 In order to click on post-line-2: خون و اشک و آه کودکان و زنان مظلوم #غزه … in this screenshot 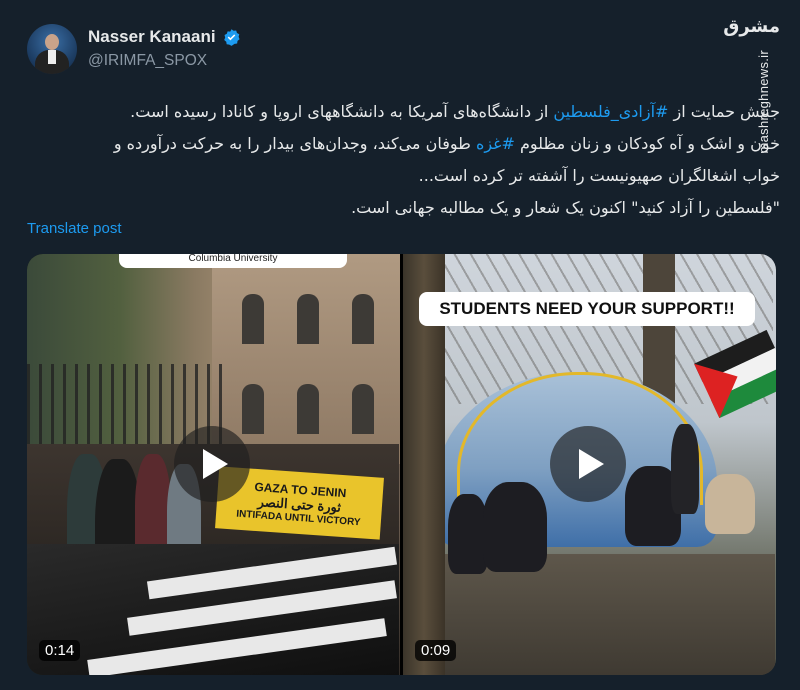, I will do `click(446, 143)`.